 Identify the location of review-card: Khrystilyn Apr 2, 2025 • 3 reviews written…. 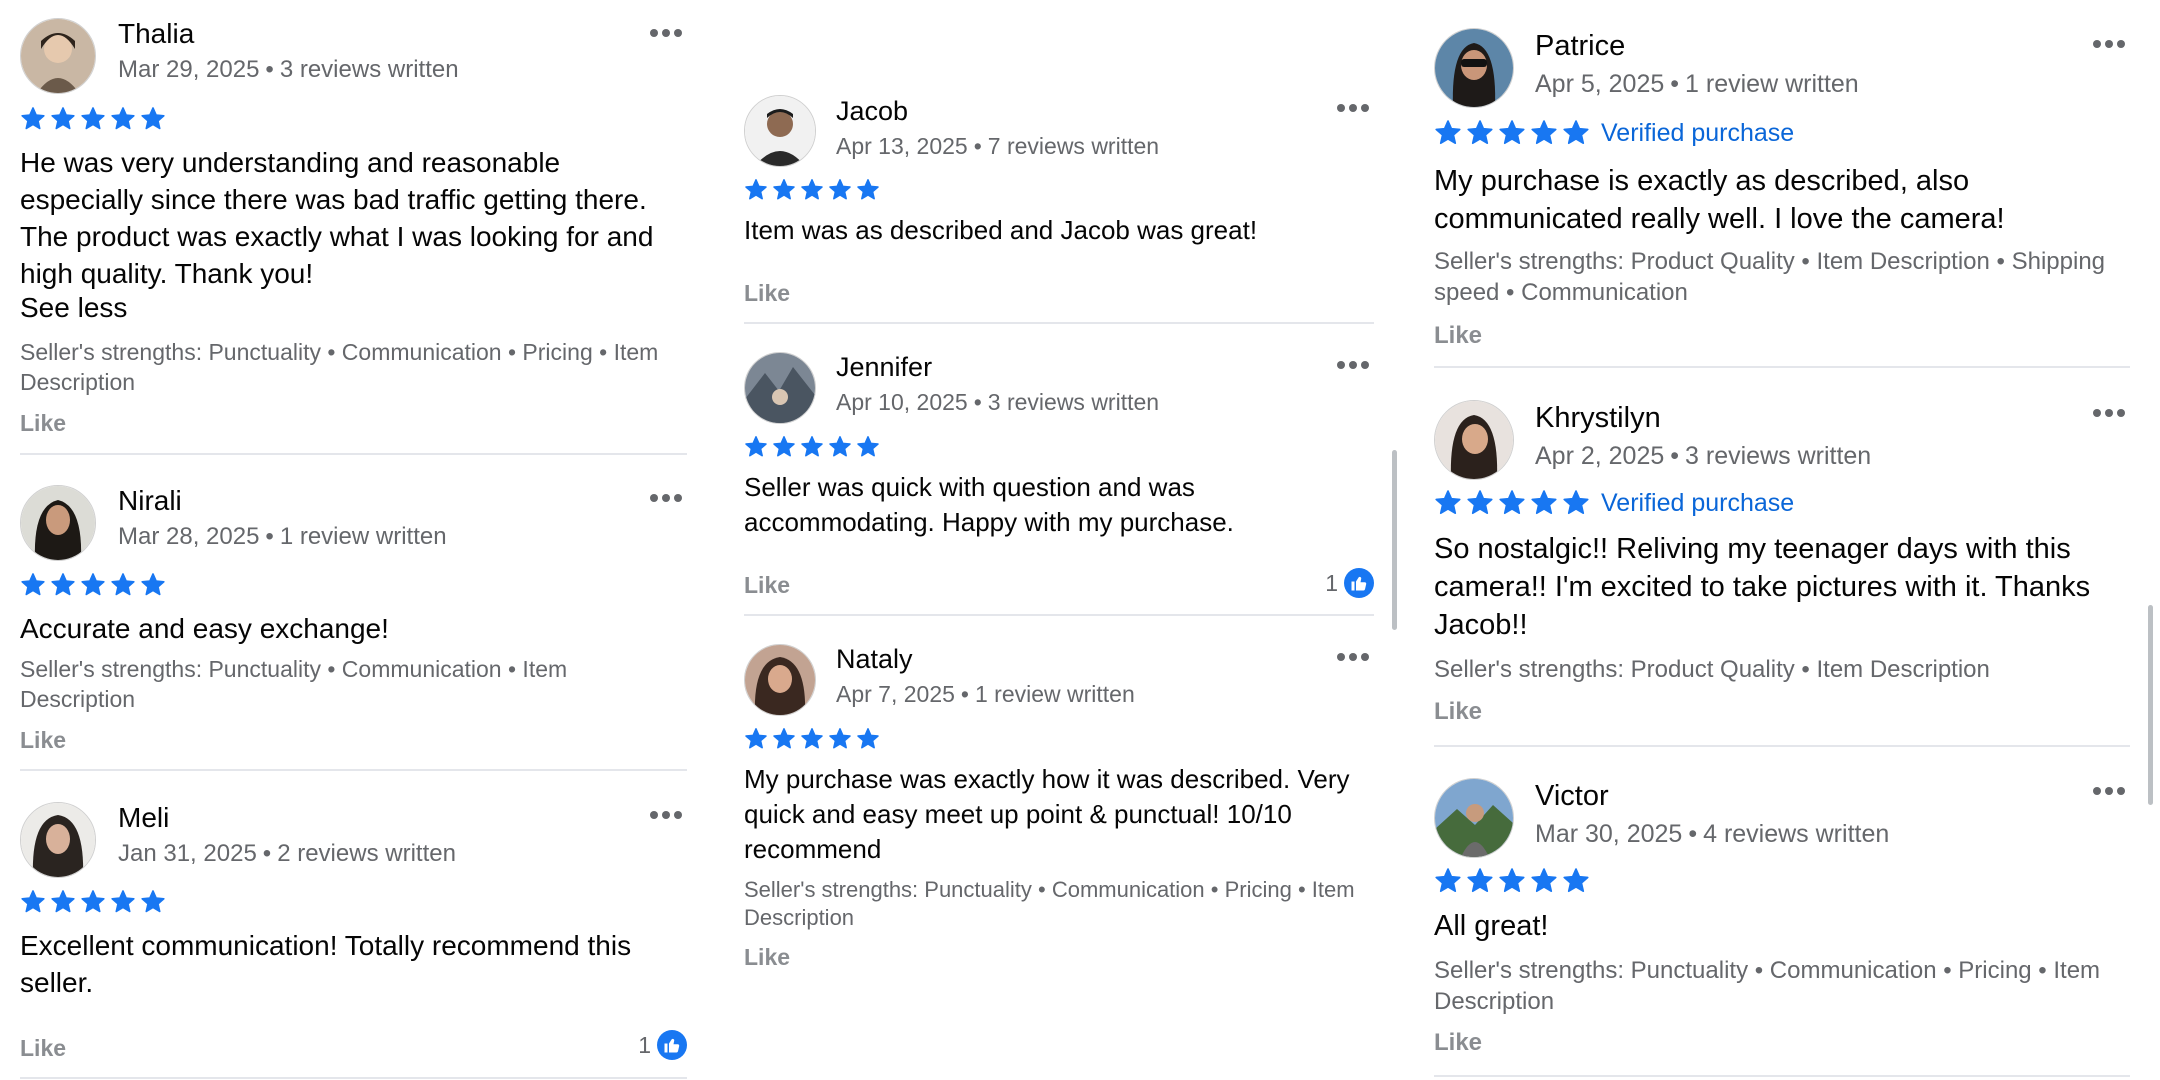
(1782, 558).